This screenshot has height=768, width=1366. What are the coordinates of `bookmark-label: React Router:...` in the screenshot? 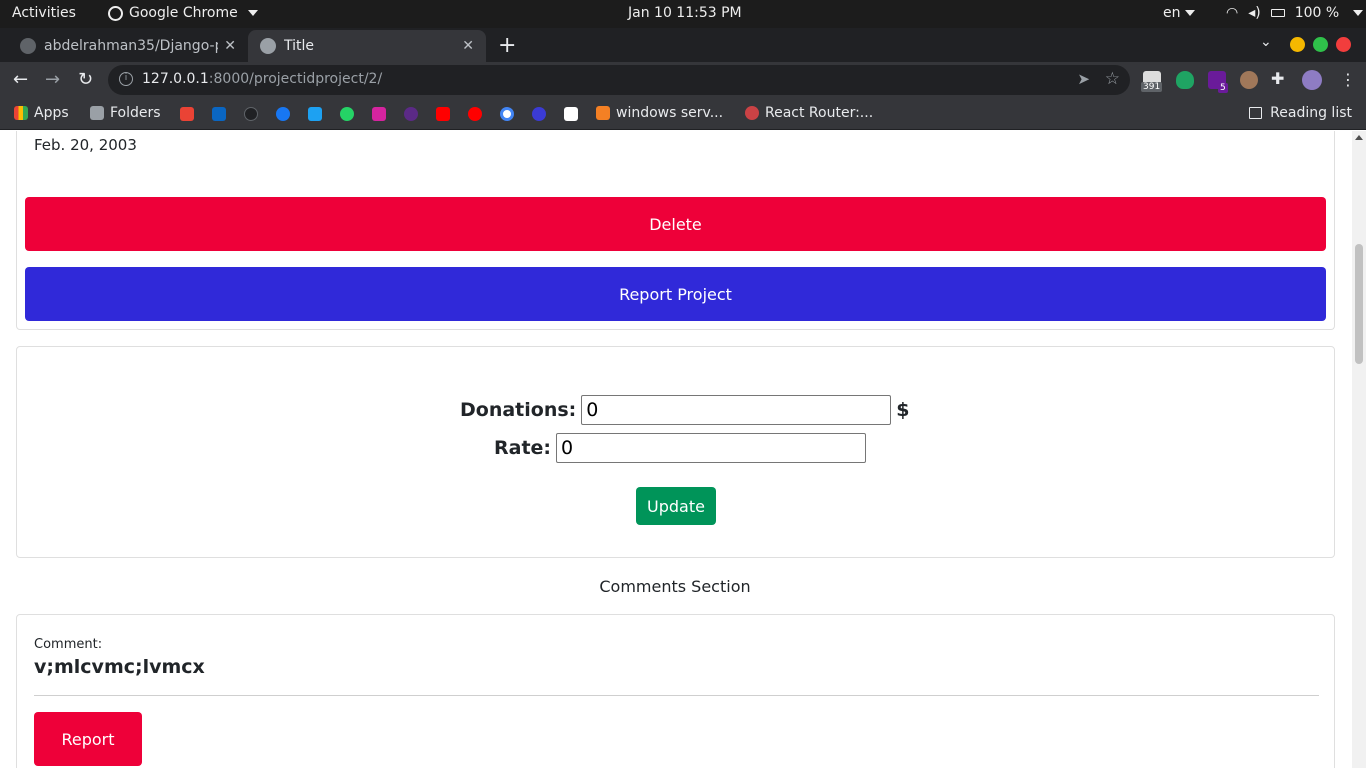 It's located at (819, 113).